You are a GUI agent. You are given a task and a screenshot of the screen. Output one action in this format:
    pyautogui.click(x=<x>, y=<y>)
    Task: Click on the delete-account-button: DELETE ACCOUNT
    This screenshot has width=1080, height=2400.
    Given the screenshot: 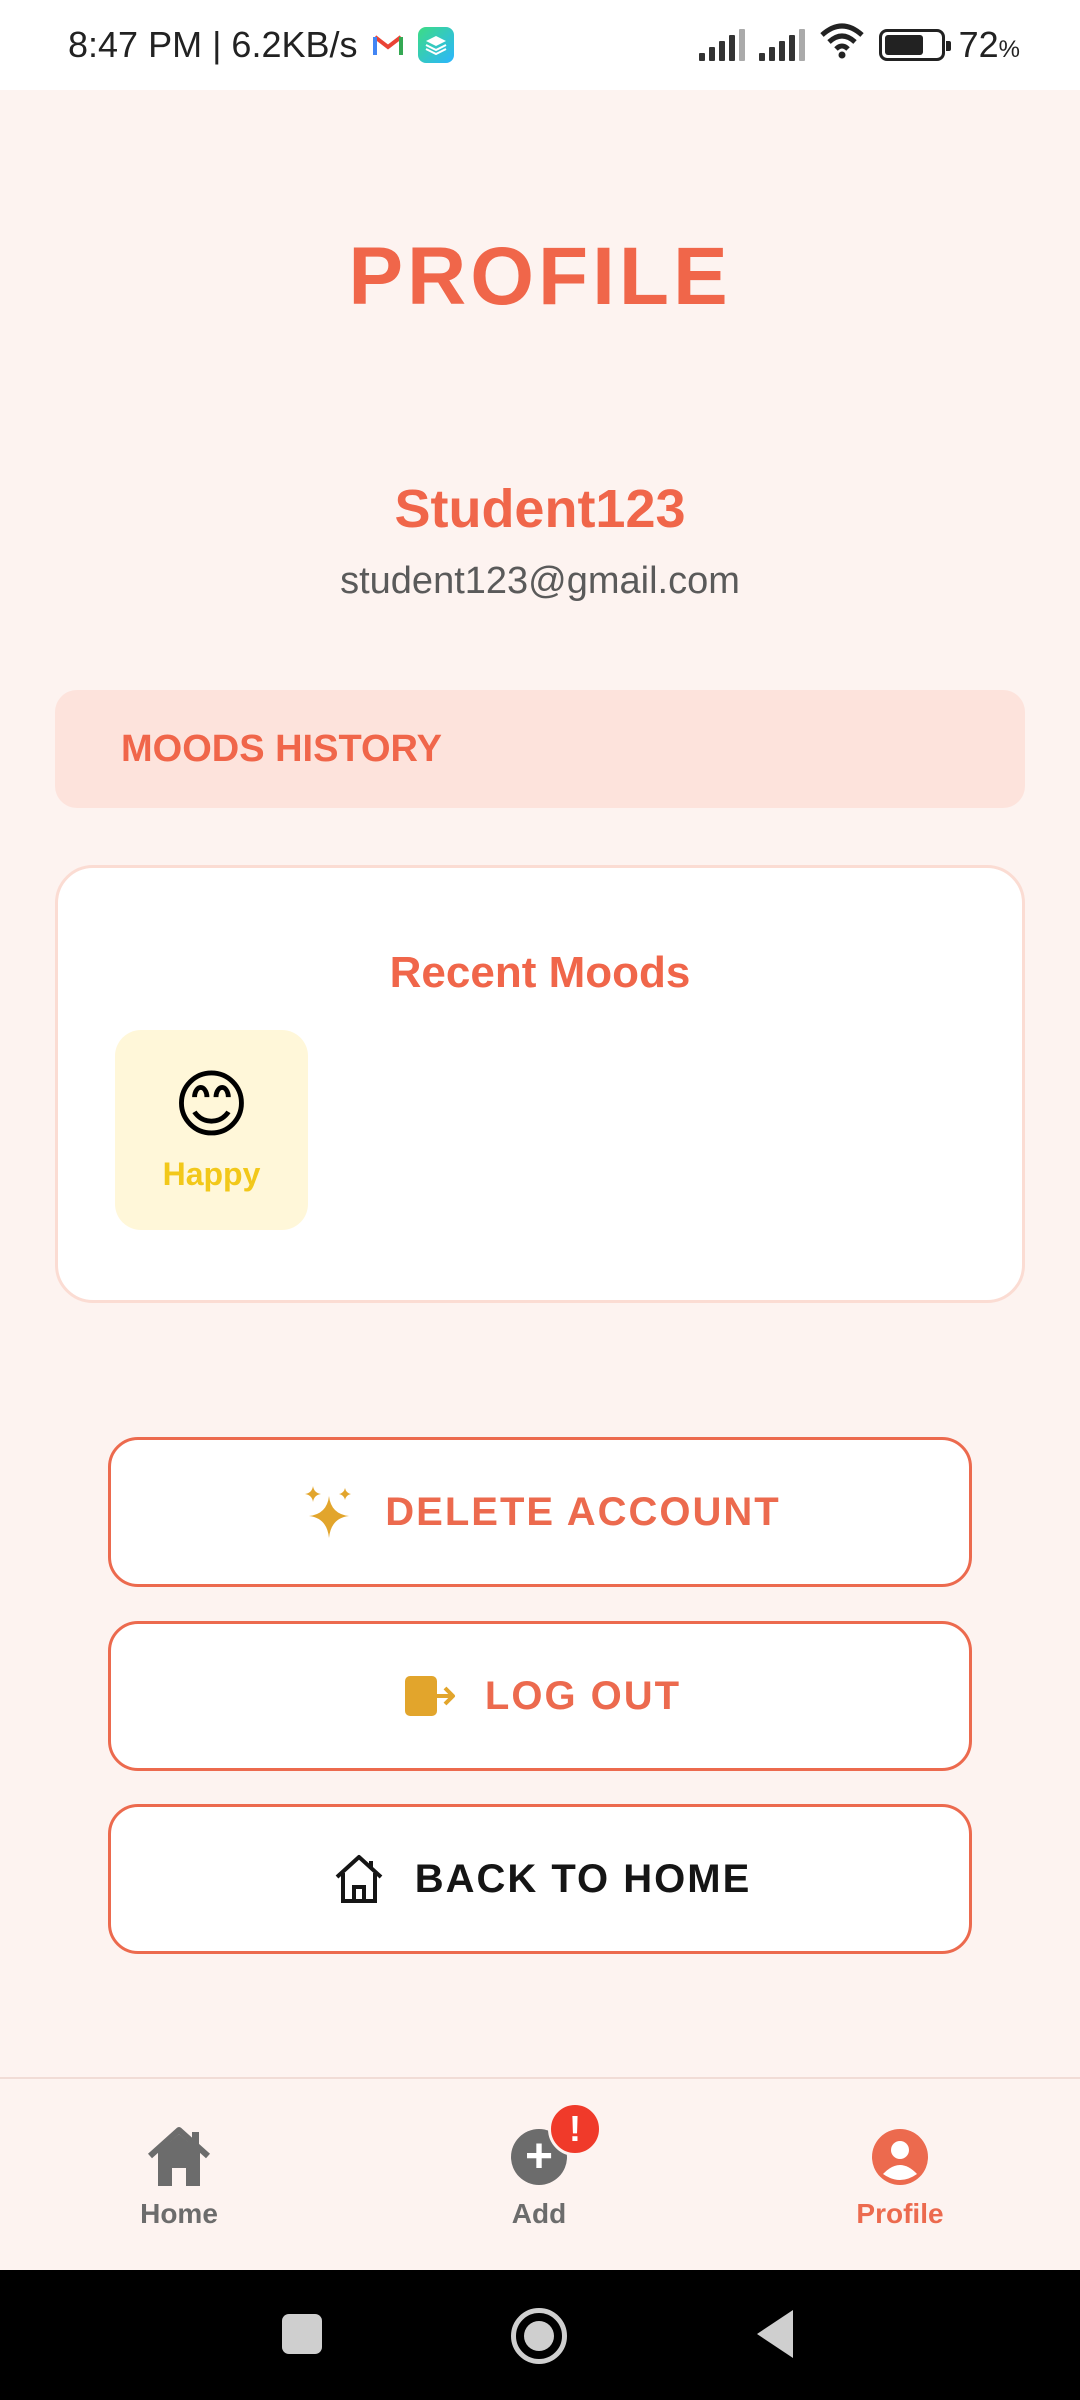 What is the action you would take?
    pyautogui.click(x=540, y=1512)
    